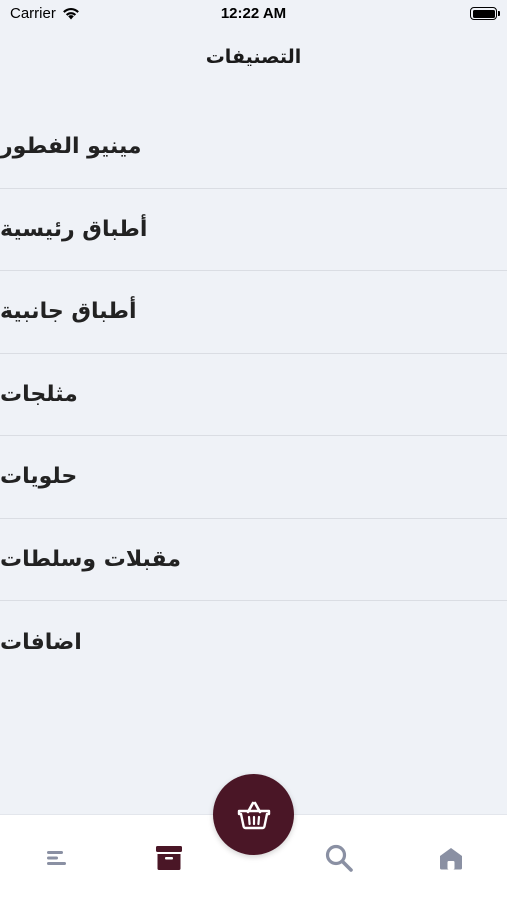  What do you see at coordinates (71, 147) in the screenshot?
I see `category-label: مينيو الفطور` at bounding box center [71, 147].